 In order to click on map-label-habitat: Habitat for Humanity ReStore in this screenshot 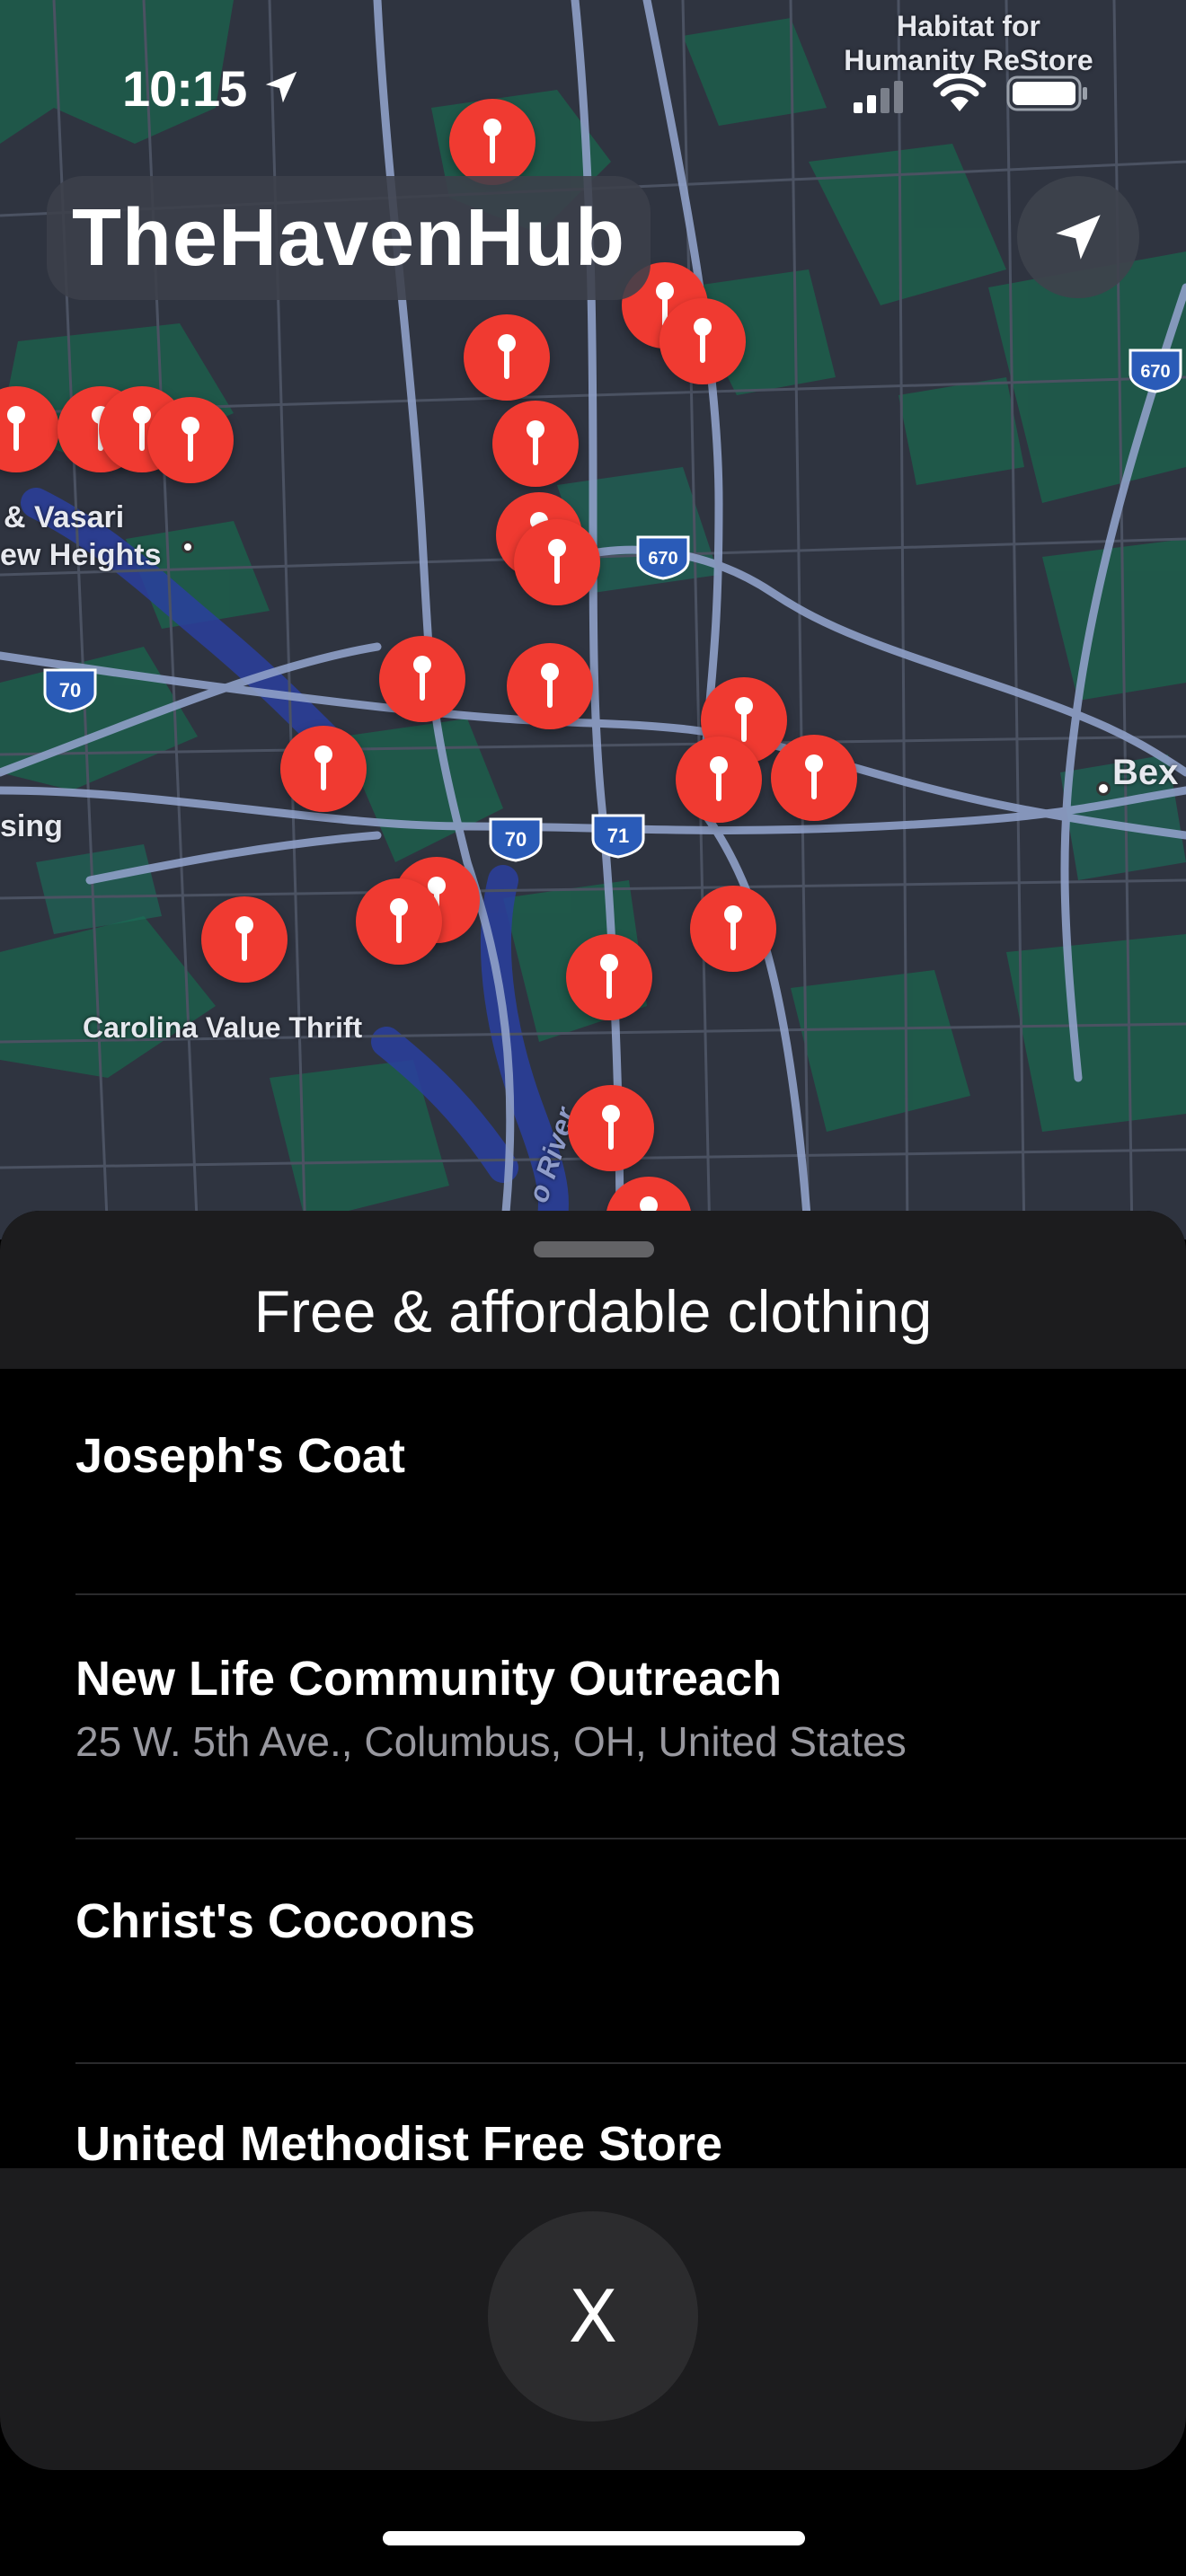, I will do `click(968, 43)`.